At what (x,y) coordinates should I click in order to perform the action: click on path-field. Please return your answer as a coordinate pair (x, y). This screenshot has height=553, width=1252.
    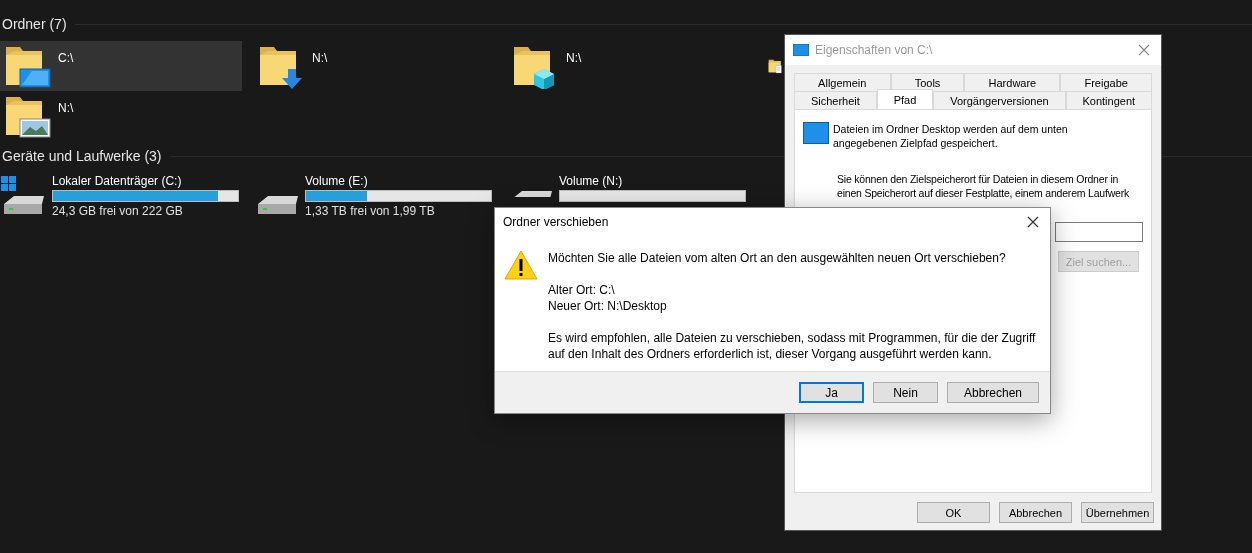
    Looking at the image, I should click on (1099, 232).